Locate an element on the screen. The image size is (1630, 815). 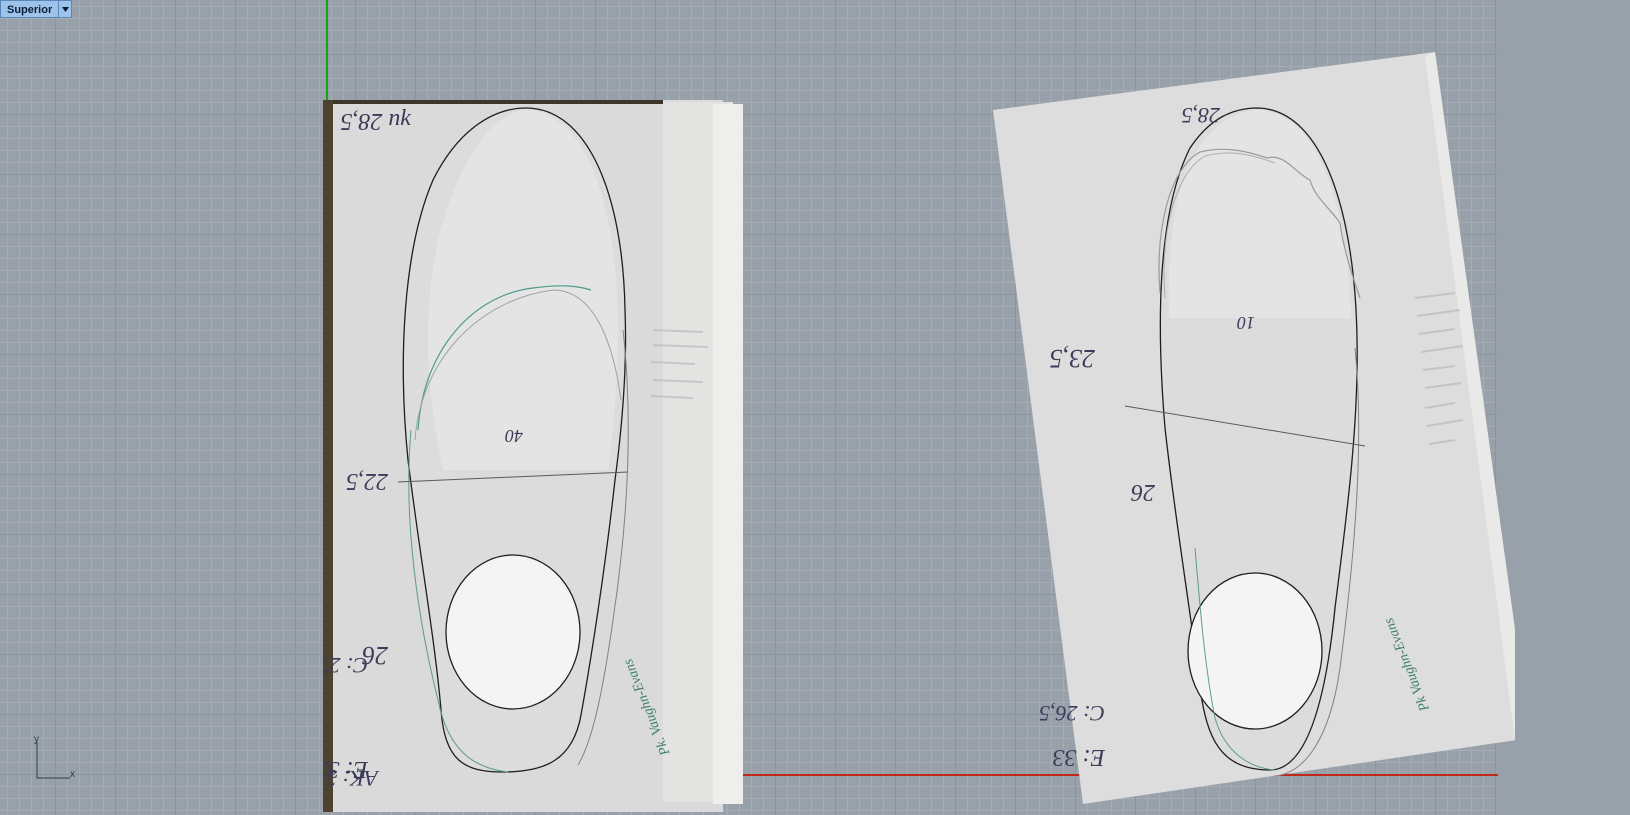
right-heel-circle is located at coordinates (1255, 651).